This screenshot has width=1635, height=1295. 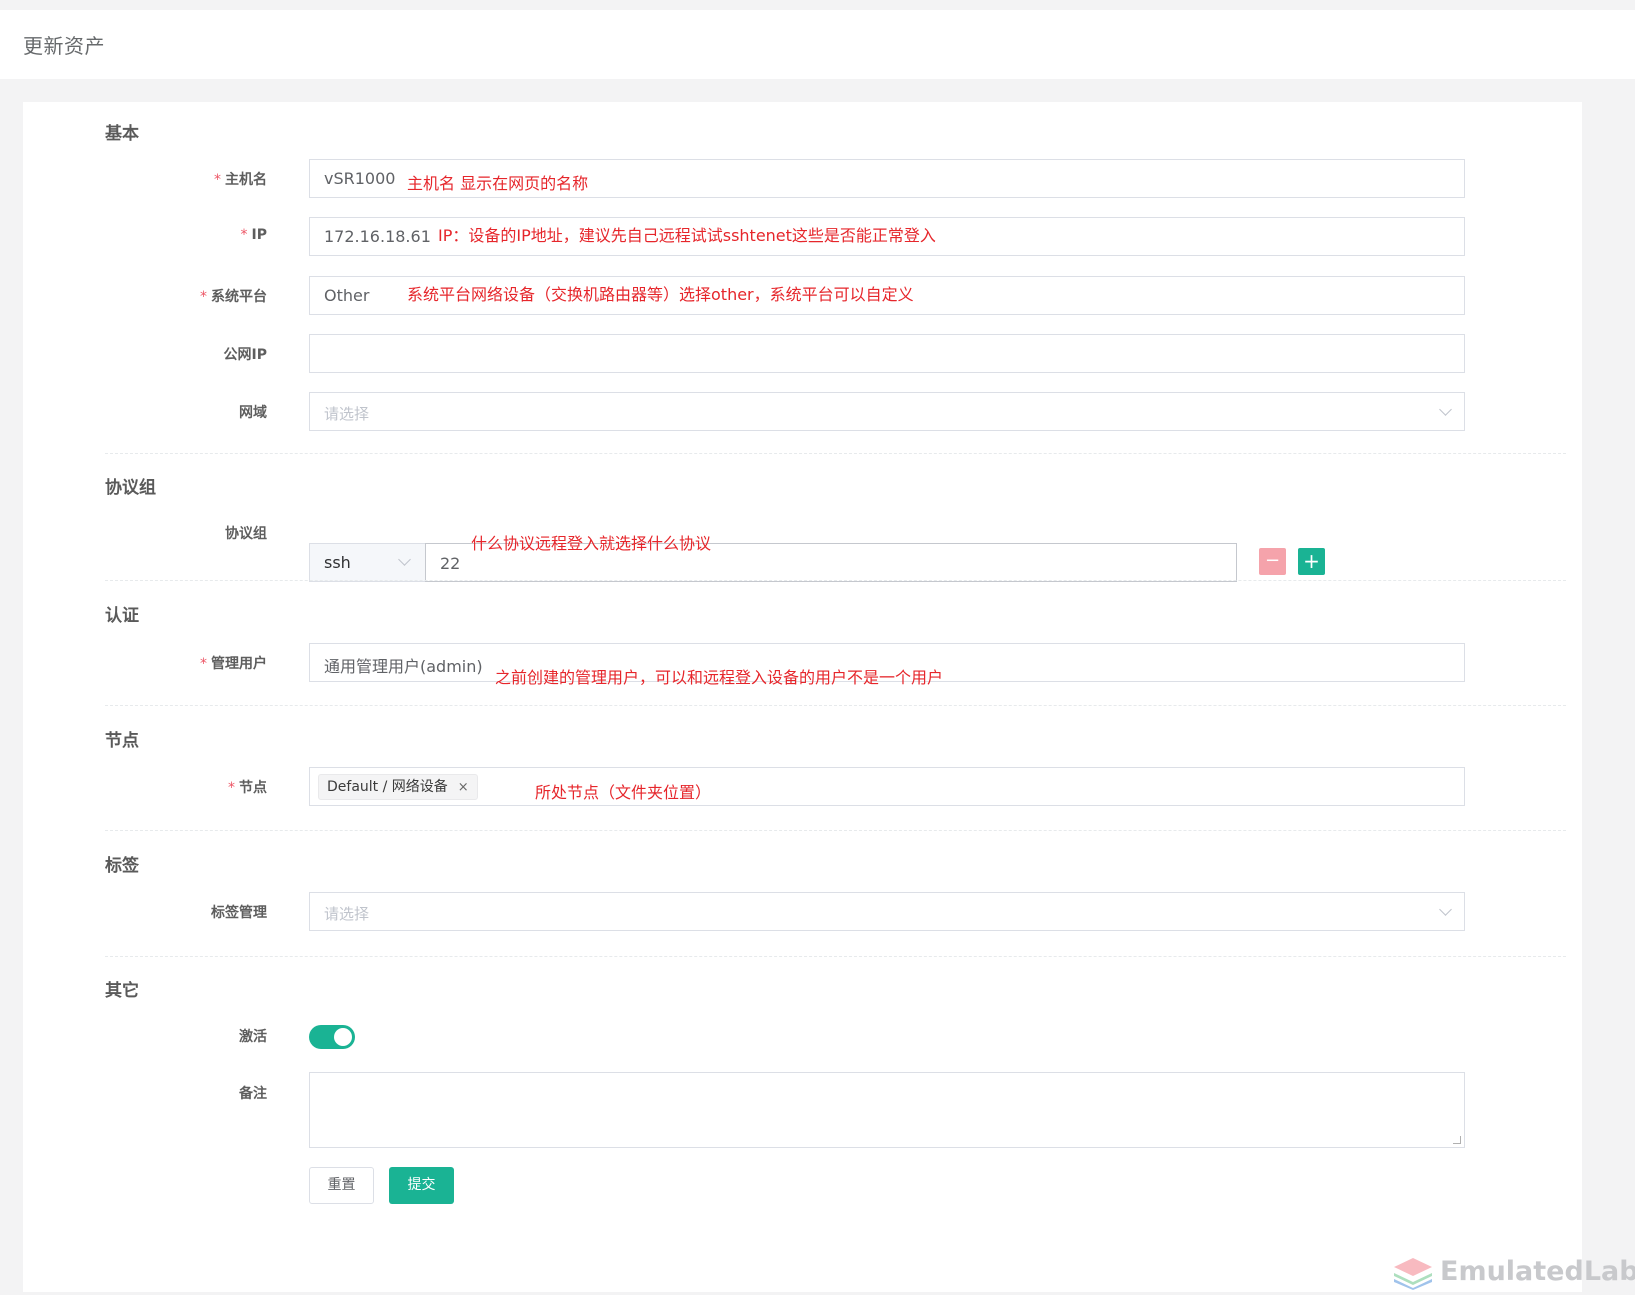 I want to click on admin-user-label-text: 管理用户, so click(x=239, y=664).